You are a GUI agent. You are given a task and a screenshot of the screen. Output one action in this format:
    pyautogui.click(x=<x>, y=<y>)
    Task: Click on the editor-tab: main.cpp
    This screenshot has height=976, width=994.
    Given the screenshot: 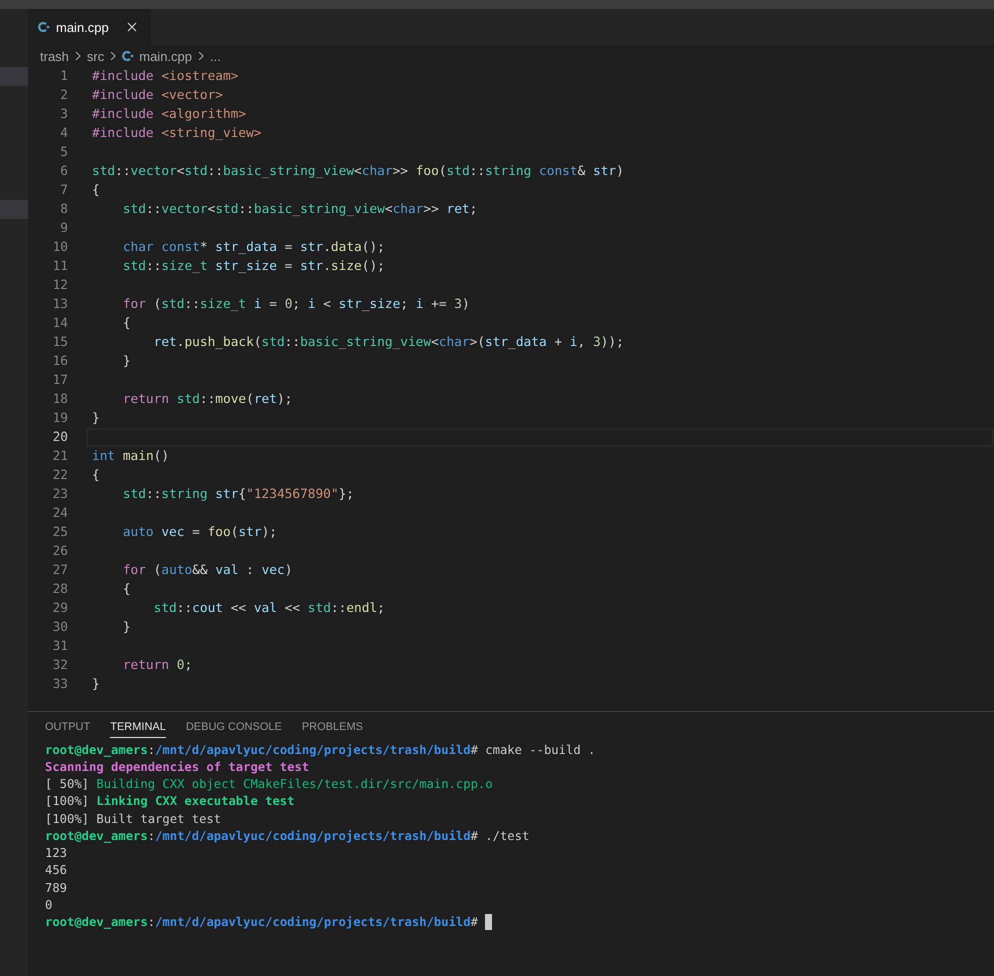 What is the action you would take?
    pyautogui.click(x=89, y=27)
    